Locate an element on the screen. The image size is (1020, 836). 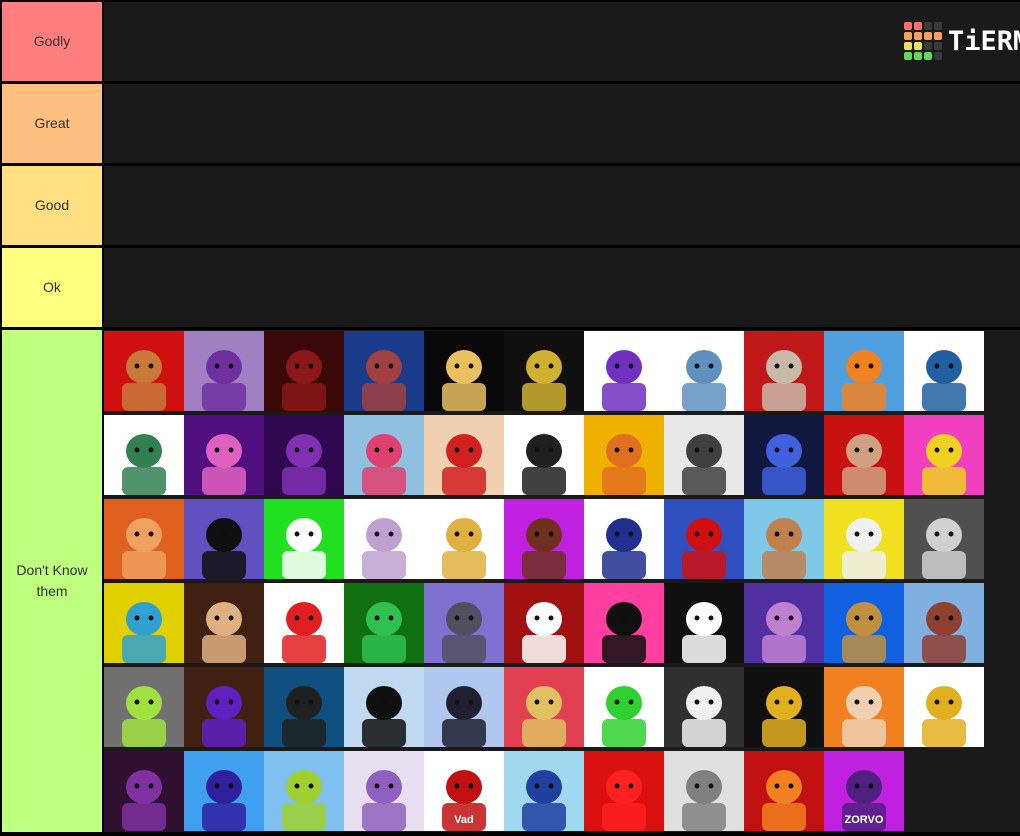
tier-item-blurred-blue-avatar is located at coordinates (704, 371).